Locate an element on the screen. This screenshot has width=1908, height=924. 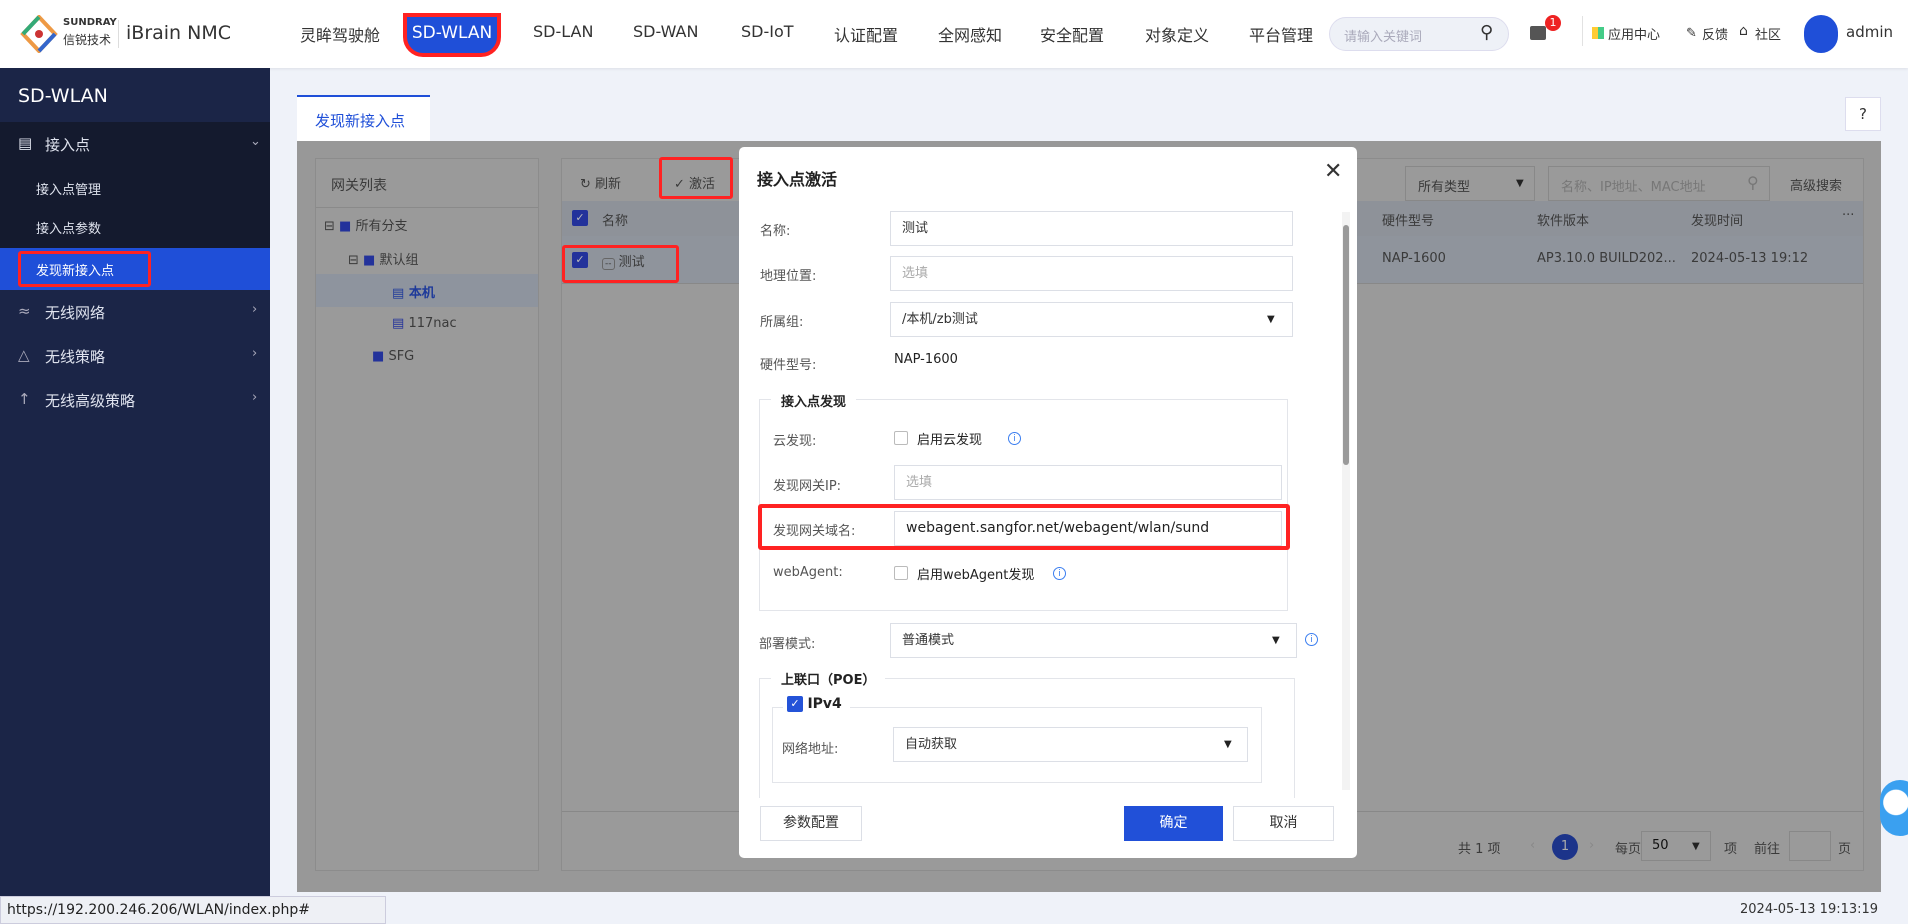
highlight-box is located at coordinates (1024, 527).